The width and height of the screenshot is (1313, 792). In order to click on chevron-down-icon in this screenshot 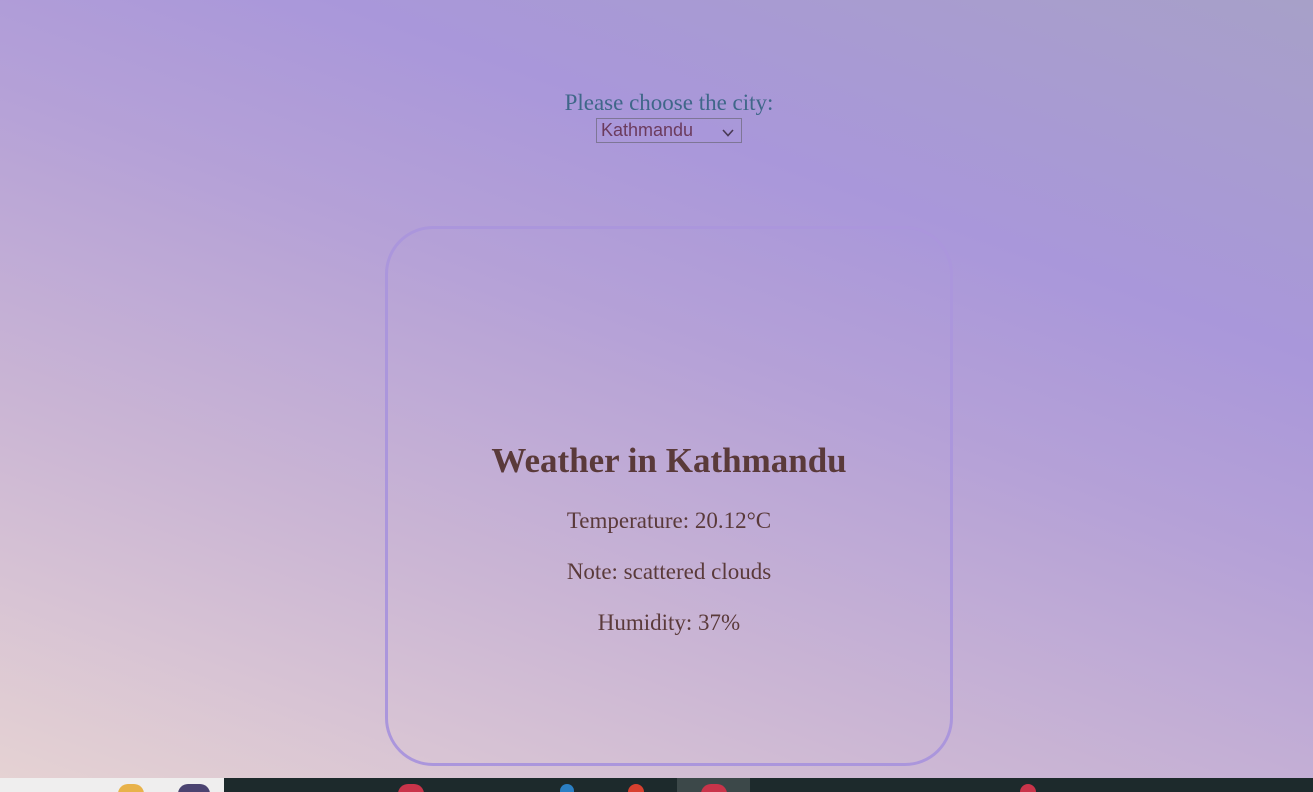, I will do `click(728, 131)`.